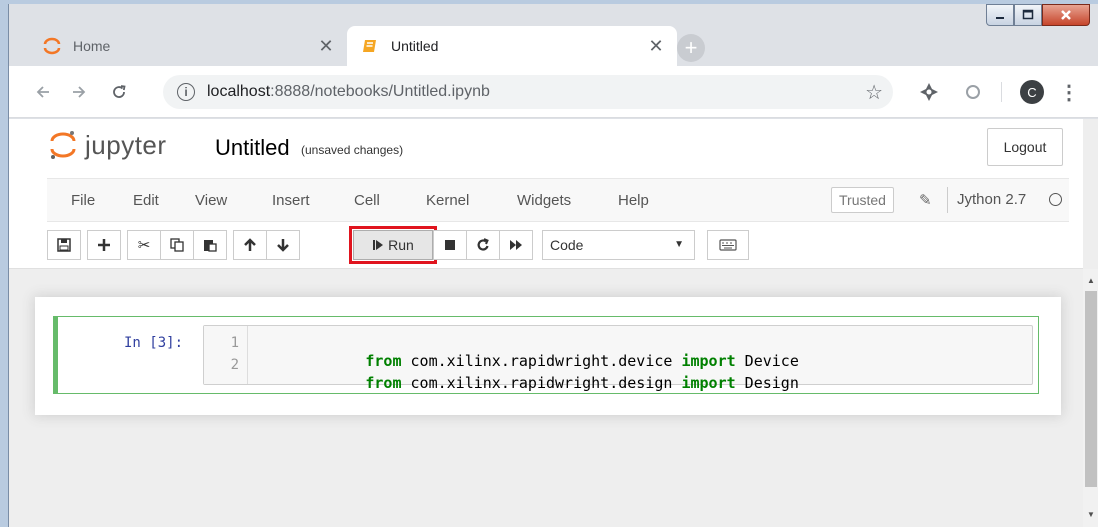  What do you see at coordinates (1091, 280) in the screenshot?
I see `scroll-up-arrow-icon: ▲` at bounding box center [1091, 280].